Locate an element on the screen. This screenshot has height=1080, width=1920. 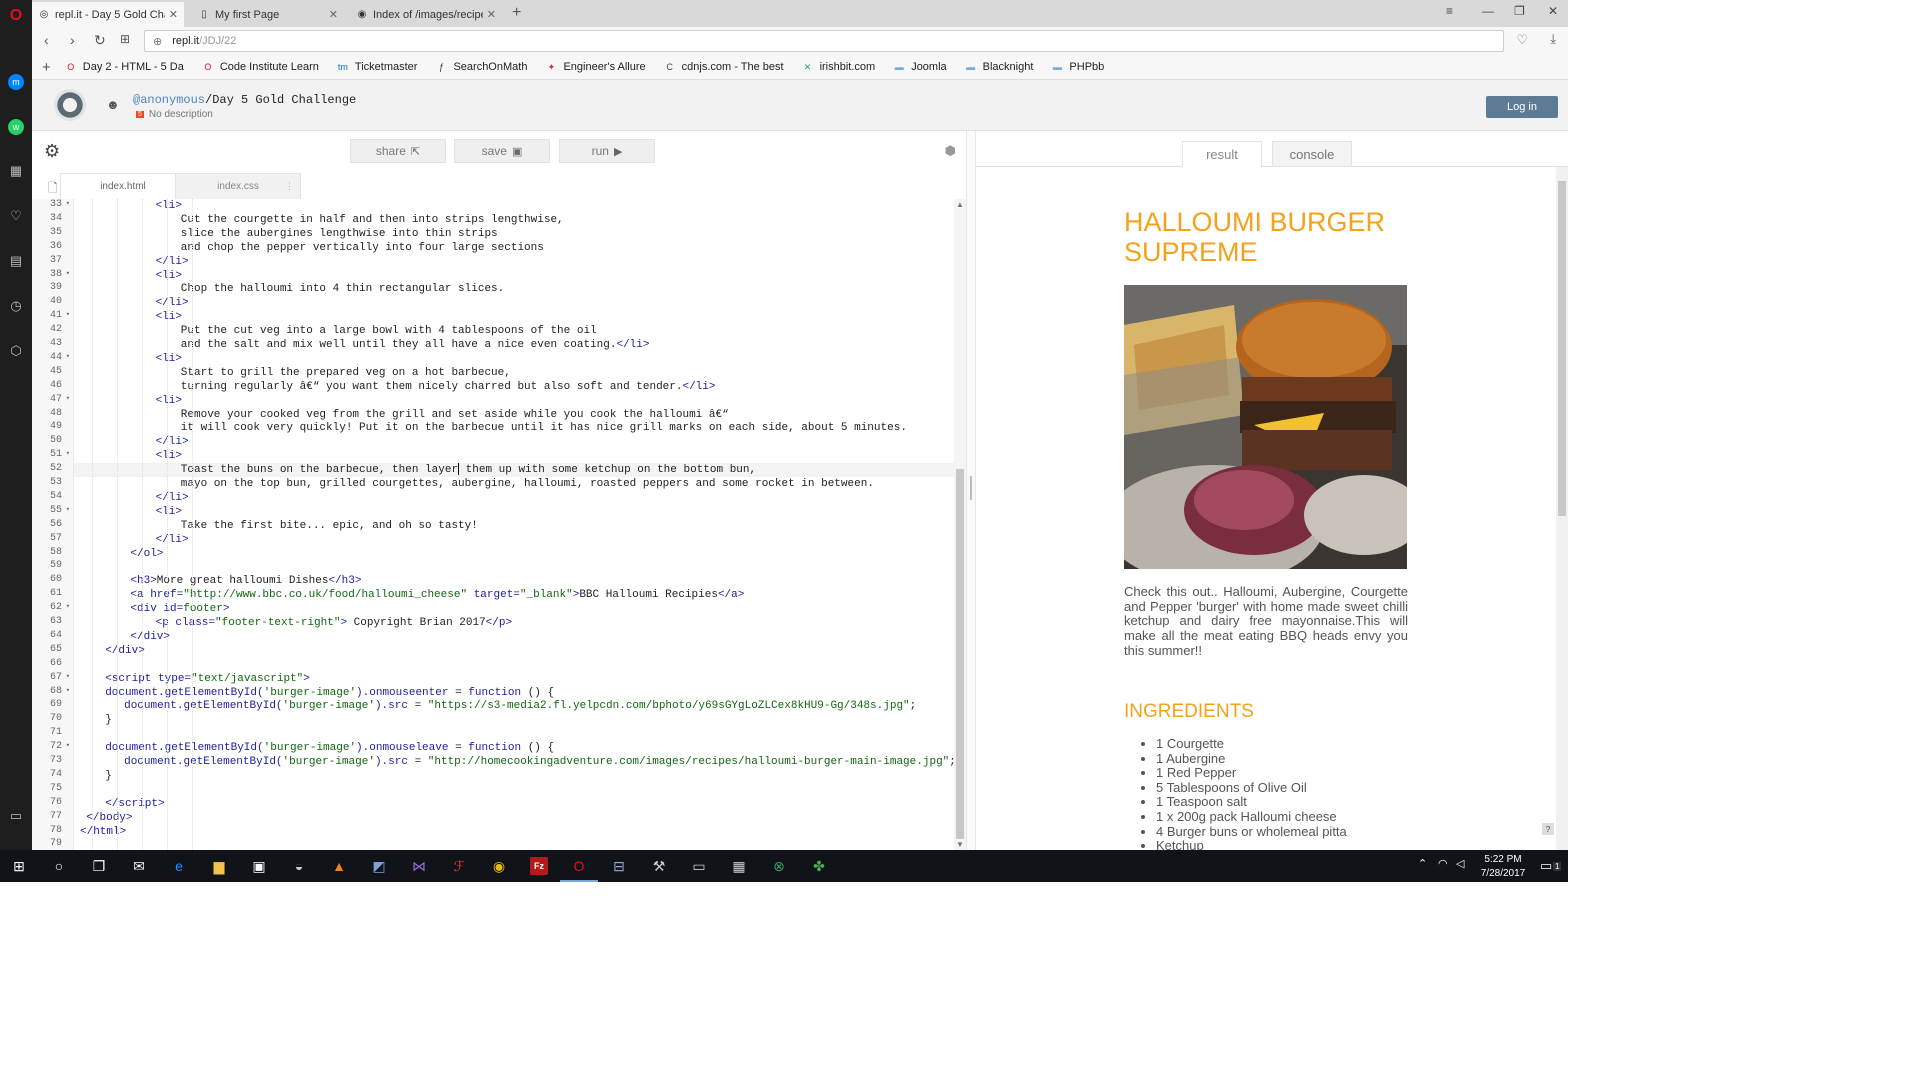
url-field: ⊕ repl.it/JDJ/22 is located at coordinates (824, 41).